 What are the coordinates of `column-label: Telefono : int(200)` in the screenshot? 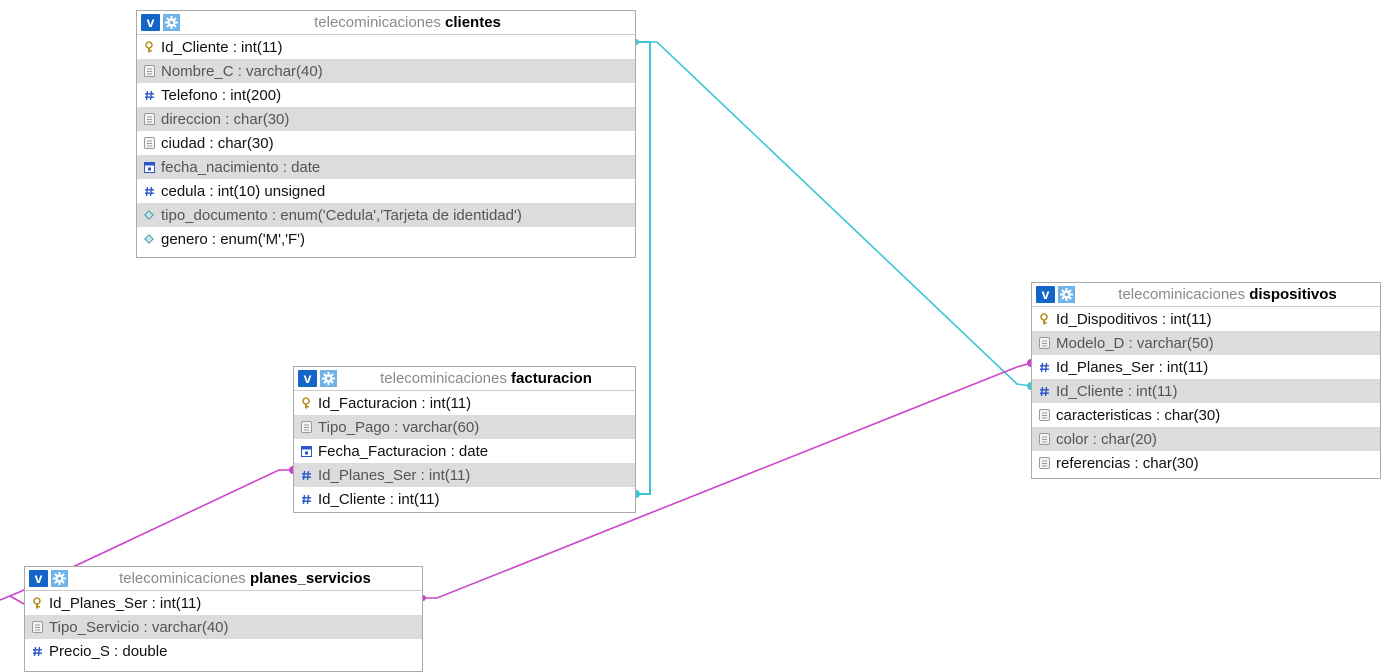 It's located at (221, 95).